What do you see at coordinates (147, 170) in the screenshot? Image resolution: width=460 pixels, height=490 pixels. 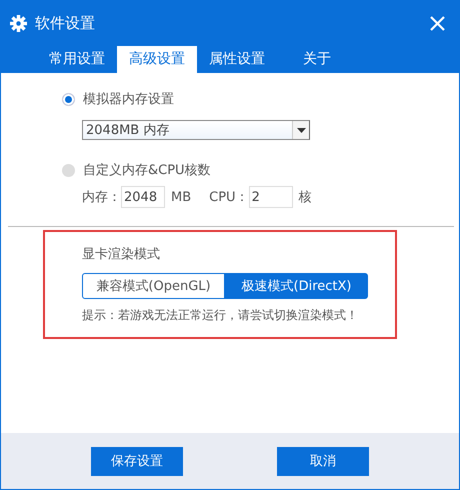 I see `radio-label: 自定义内存&CPU核数` at bounding box center [147, 170].